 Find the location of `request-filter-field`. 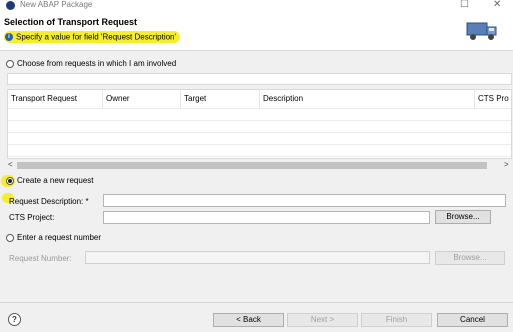

request-filter-field is located at coordinates (259, 79).